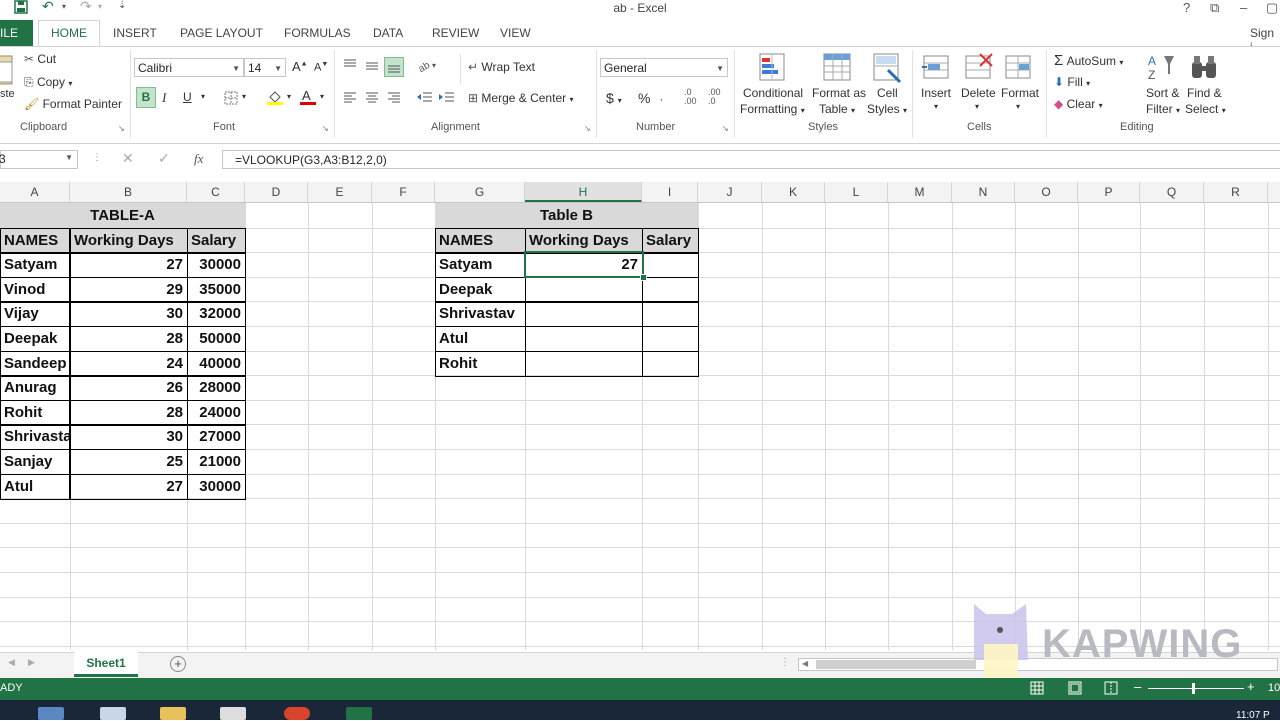  I want to click on fill-color-icon, so click(275, 98).